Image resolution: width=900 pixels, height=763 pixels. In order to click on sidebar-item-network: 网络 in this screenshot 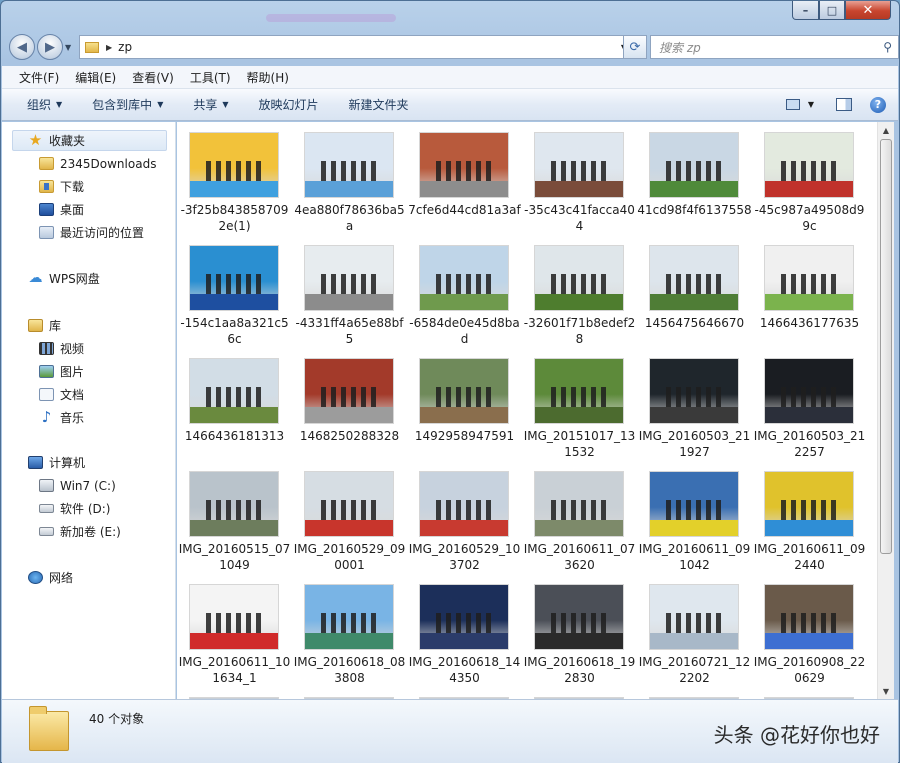, I will do `click(50, 577)`.